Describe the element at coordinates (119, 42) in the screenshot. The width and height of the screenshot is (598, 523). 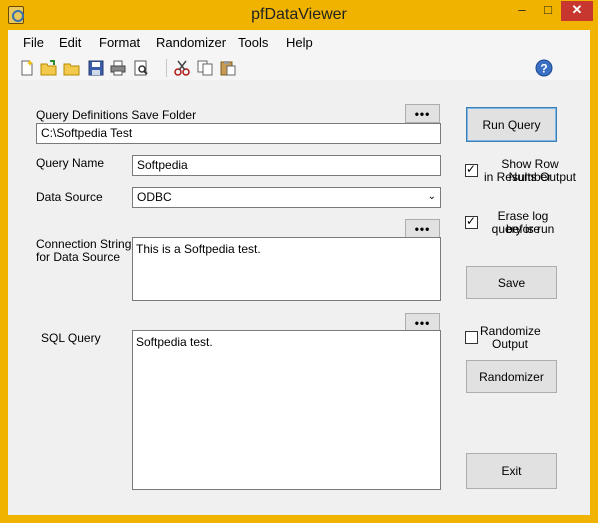
I see `menu-format: Format` at that location.